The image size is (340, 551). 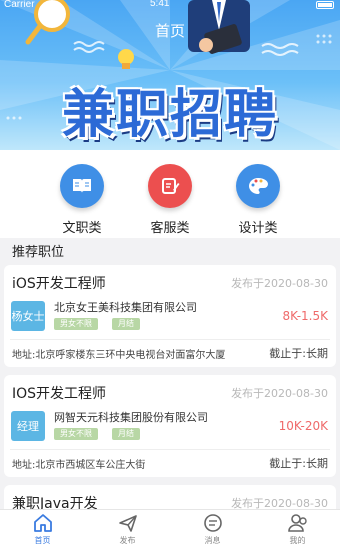 I want to click on company-name: 北京女王美科技集团有限公司, so click(x=125, y=307).